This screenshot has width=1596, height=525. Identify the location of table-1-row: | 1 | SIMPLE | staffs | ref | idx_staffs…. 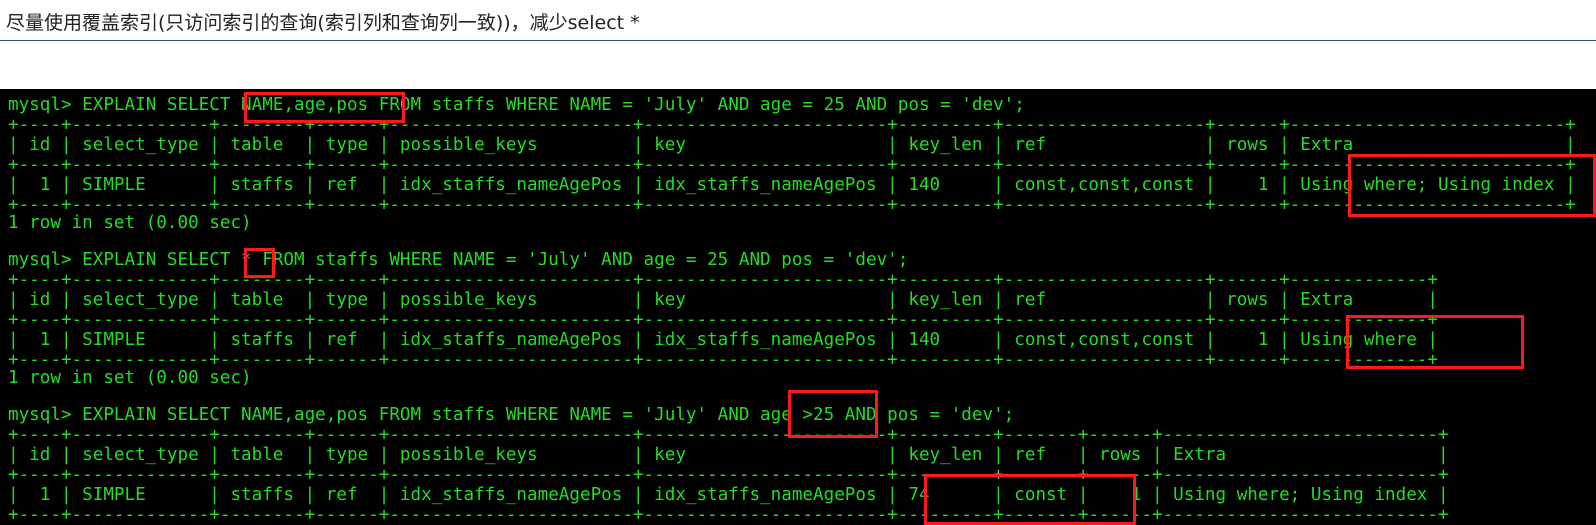
(792, 185).